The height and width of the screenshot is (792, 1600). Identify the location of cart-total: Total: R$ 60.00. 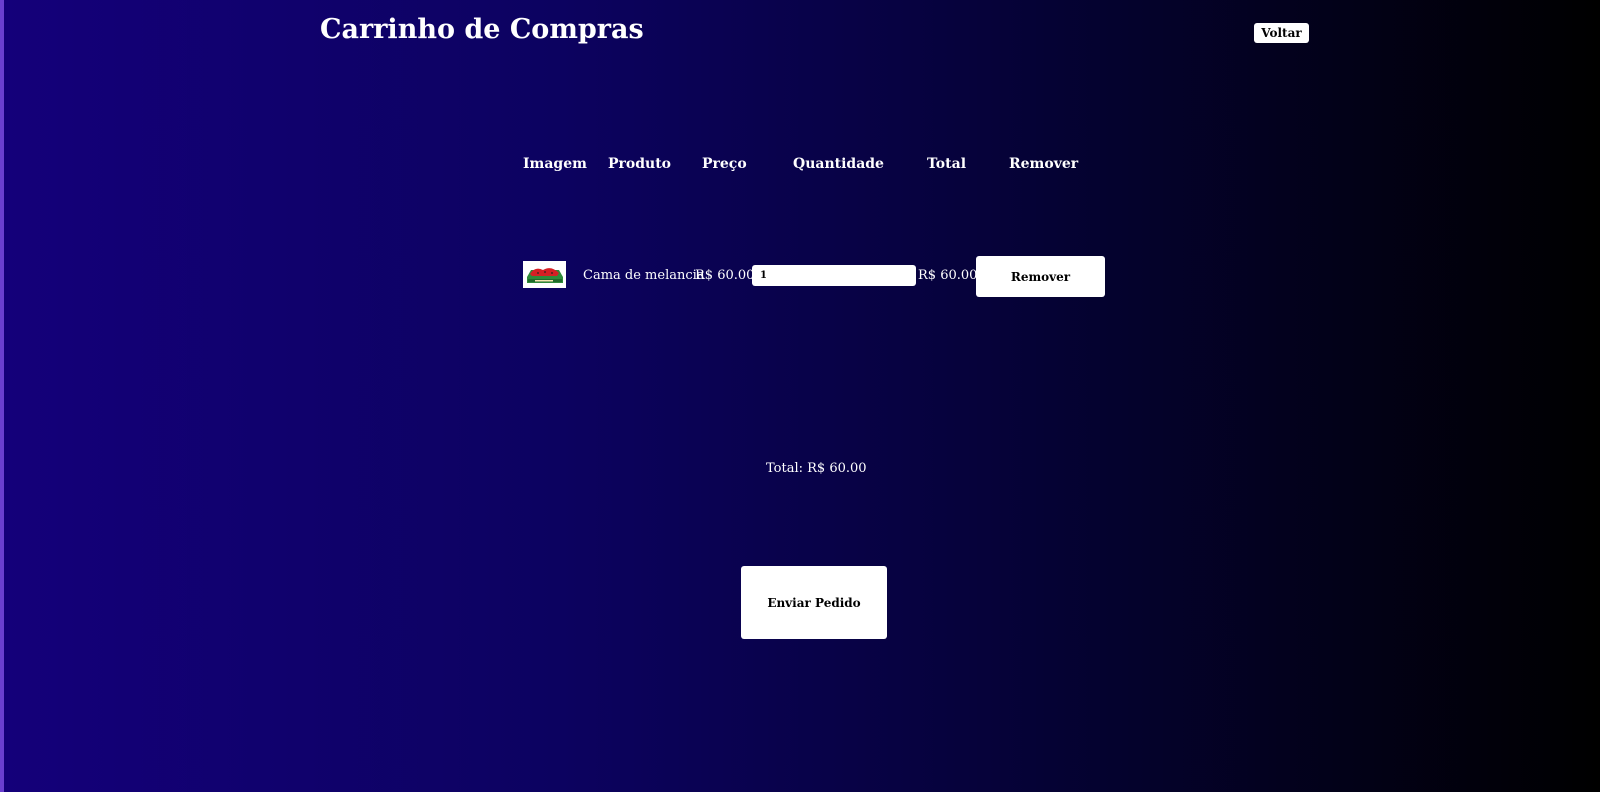
(816, 468).